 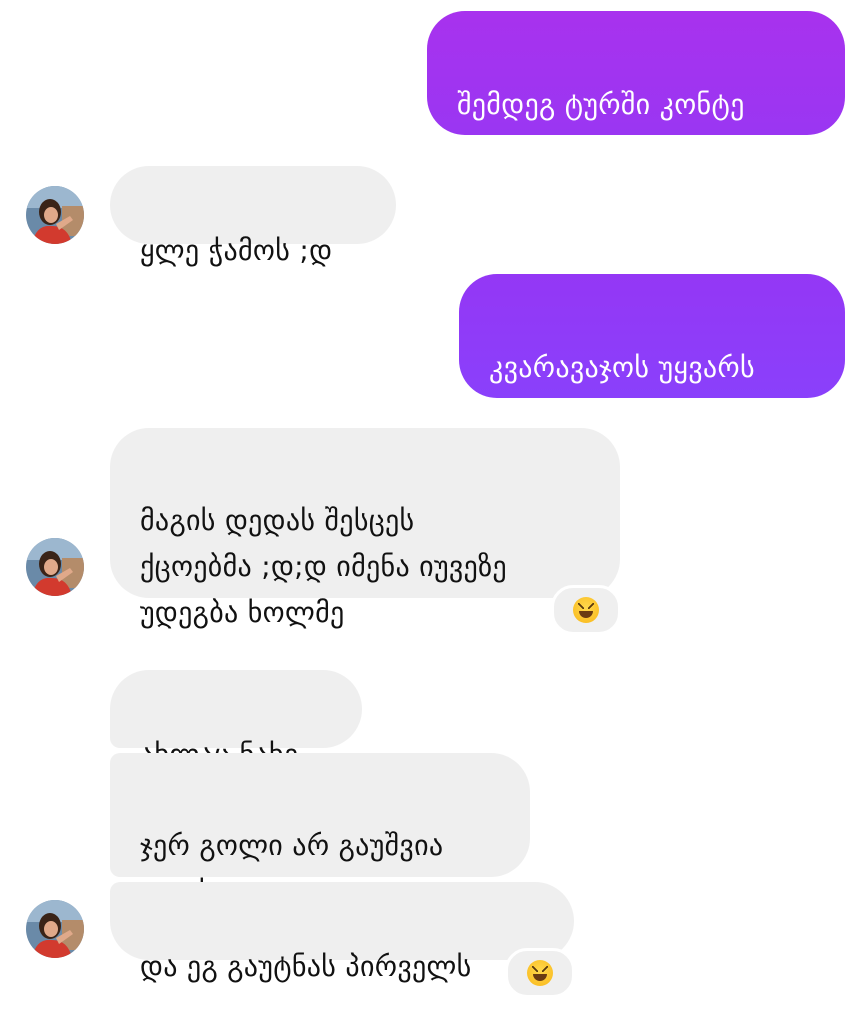 I want to click on outgoing-message-bubble: კვარავაჯოს უყვარს გოლის გატანა, so click(x=652, y=352).